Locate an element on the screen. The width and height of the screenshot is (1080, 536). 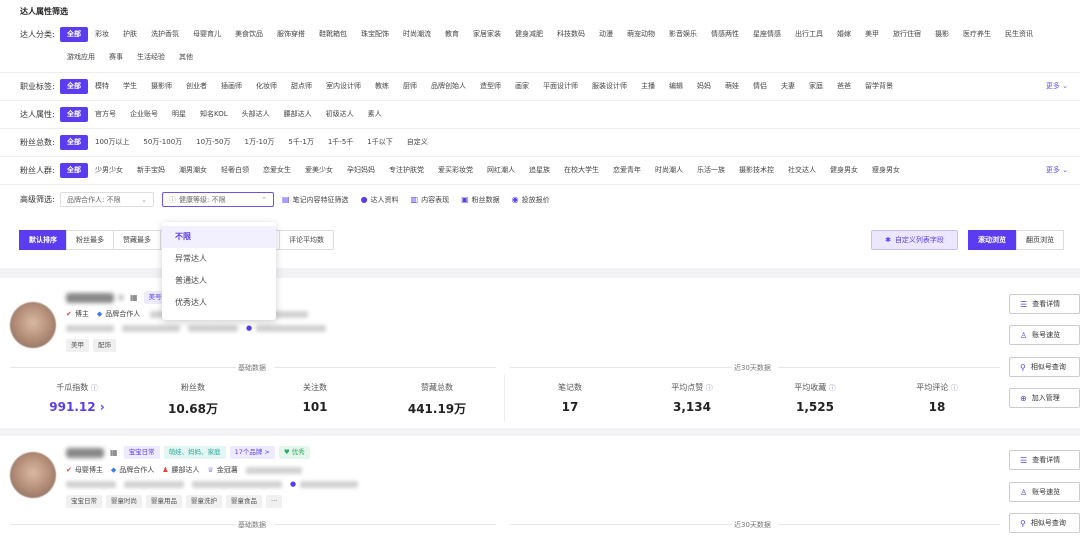
filter-option: 健身减肥 is located at coordinates (529, 34).